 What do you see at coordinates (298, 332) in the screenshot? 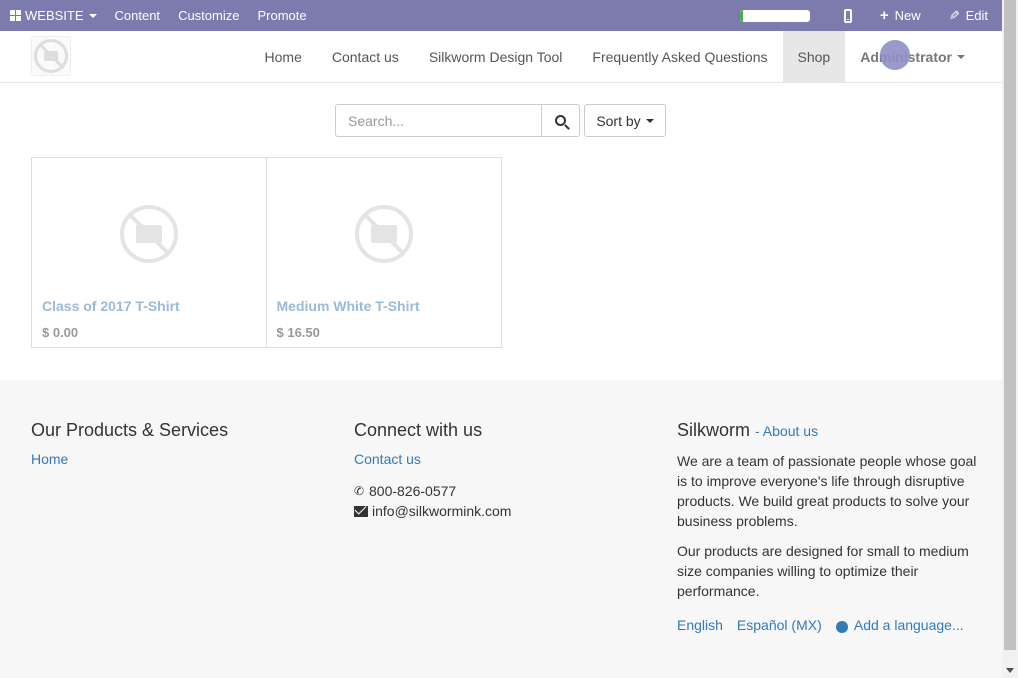
I see `product-price: $ 16.50` at bounding box center [298, 332].